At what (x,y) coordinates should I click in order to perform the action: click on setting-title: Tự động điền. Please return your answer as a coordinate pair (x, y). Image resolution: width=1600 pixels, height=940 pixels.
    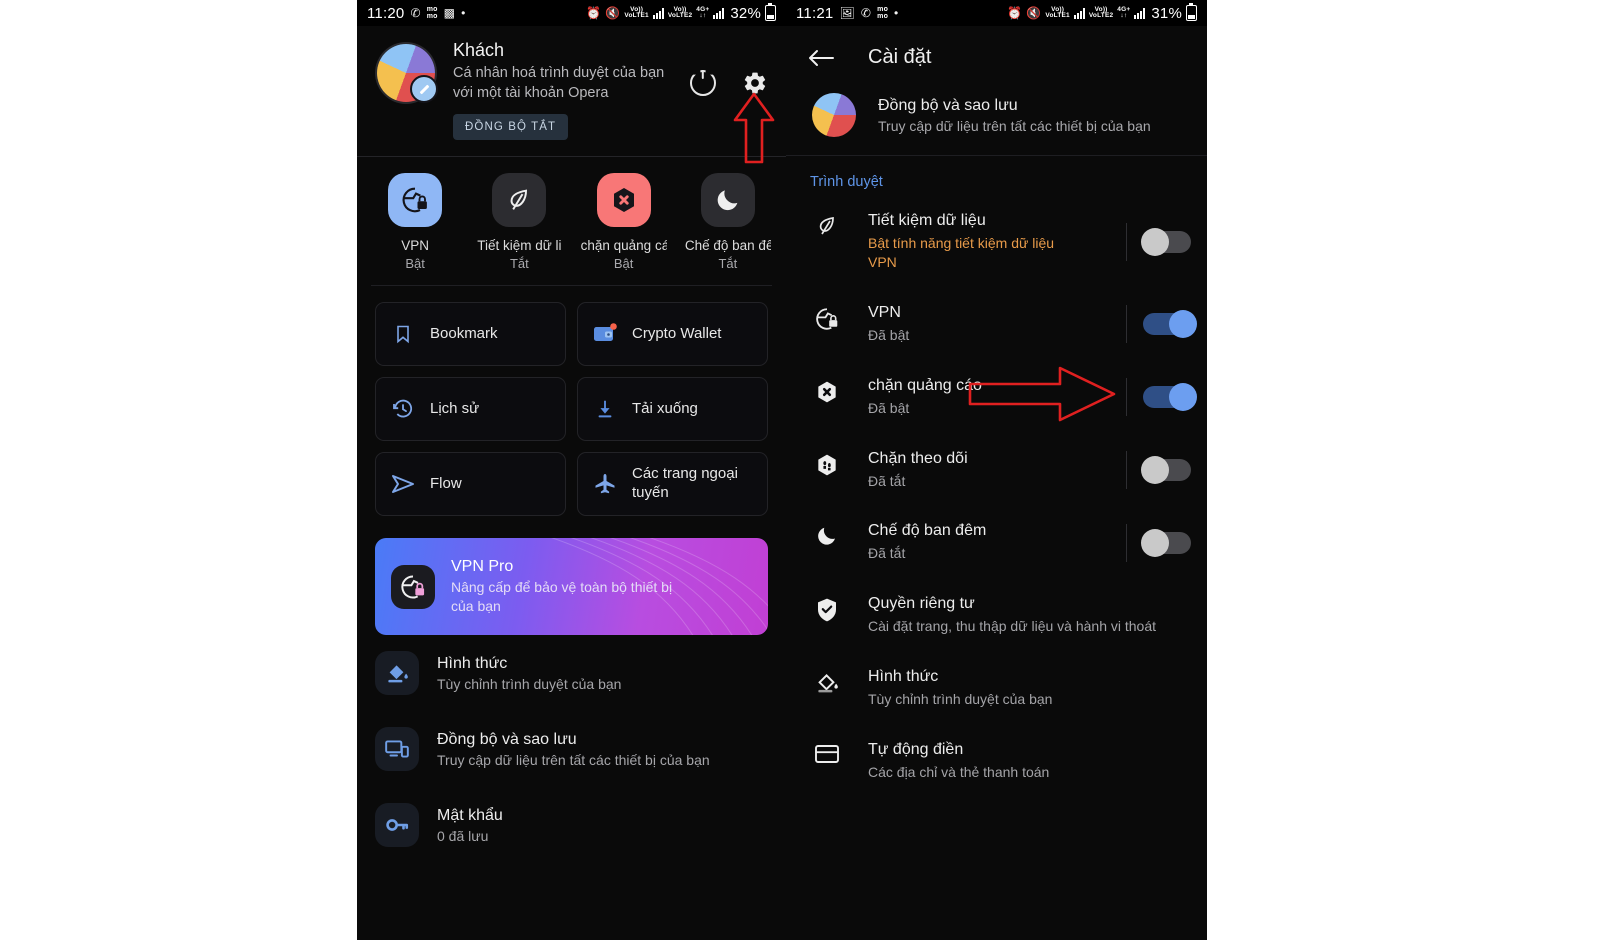
    Looking at the image, I should click on (916, 750).